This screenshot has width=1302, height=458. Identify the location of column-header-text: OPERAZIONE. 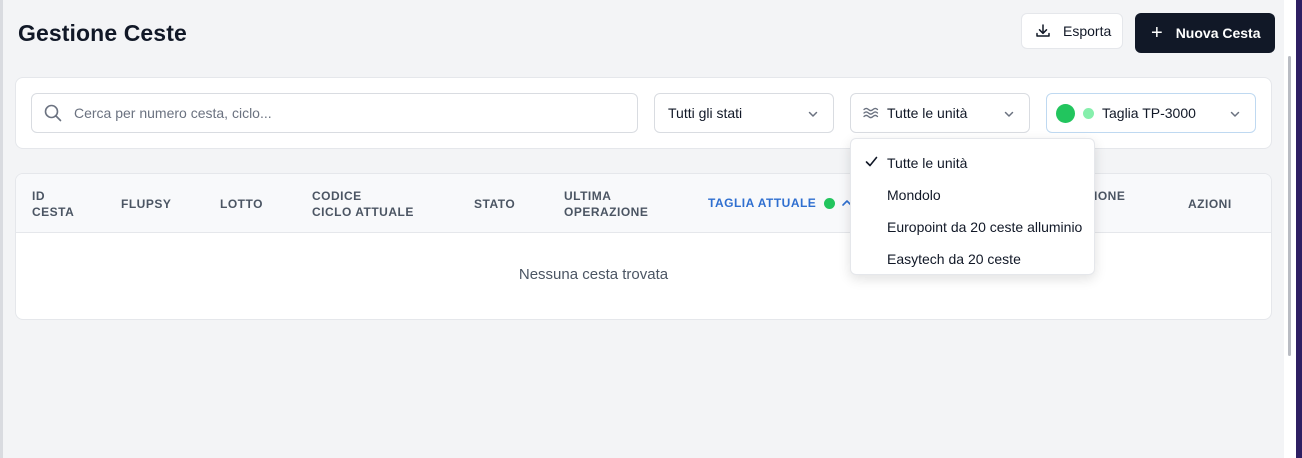
(606, 212).